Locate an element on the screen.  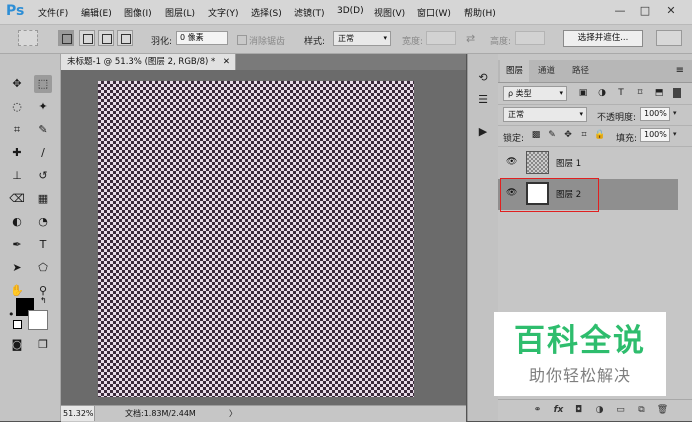
antialias-label: 消除锯齿 is located at coordinates (267, 42).